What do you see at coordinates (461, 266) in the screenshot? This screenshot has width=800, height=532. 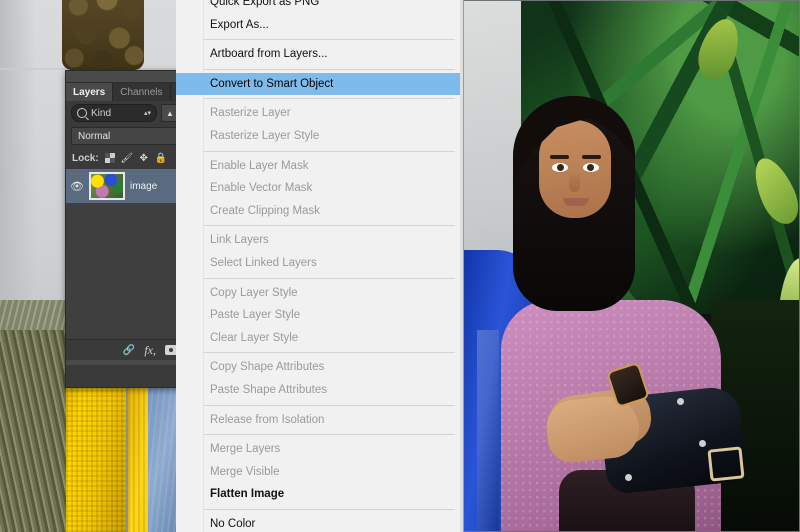 I see `menu-scrollbar` at bounding box center [461, 266].